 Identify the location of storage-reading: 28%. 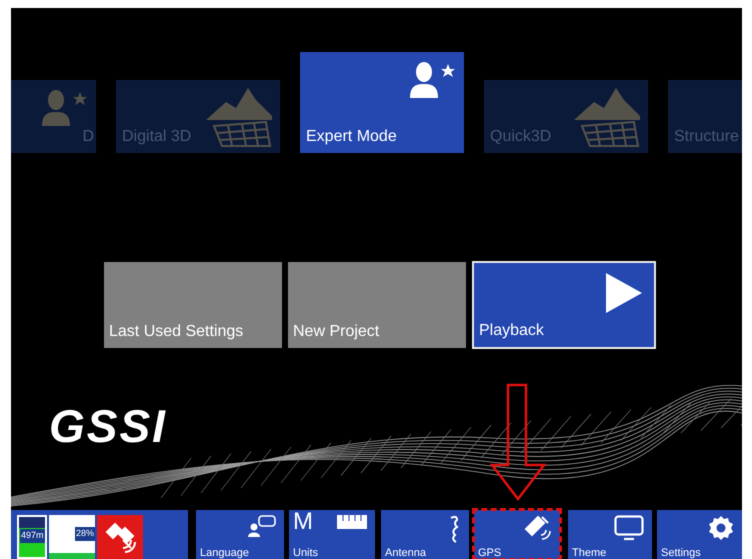
(84, 533).